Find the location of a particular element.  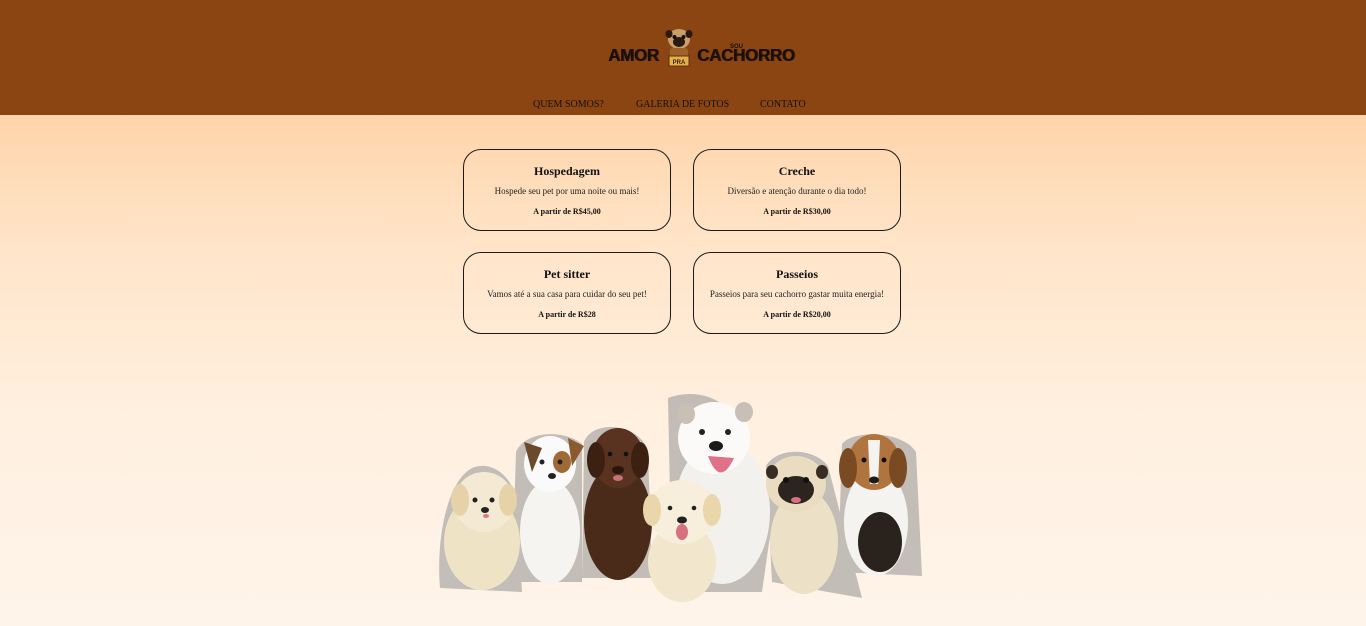

logo-word-amor: AMOR is located at coordinates (633, 55).